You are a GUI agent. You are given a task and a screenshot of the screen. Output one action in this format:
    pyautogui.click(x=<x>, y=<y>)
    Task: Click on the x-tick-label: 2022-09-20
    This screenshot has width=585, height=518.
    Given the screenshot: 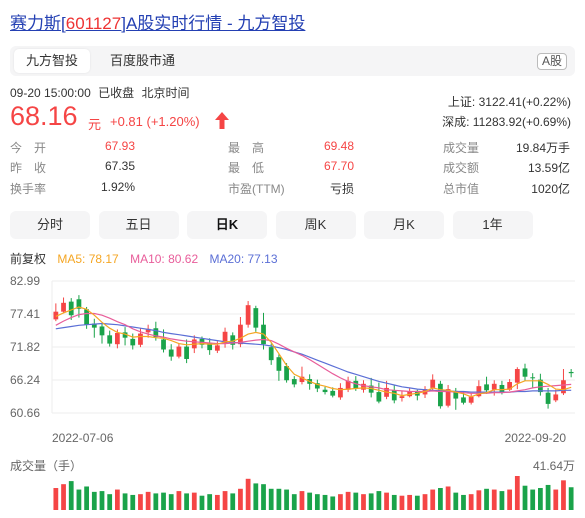 What is the action you would take?
    pyautogui.click(x=536, y=438)
    